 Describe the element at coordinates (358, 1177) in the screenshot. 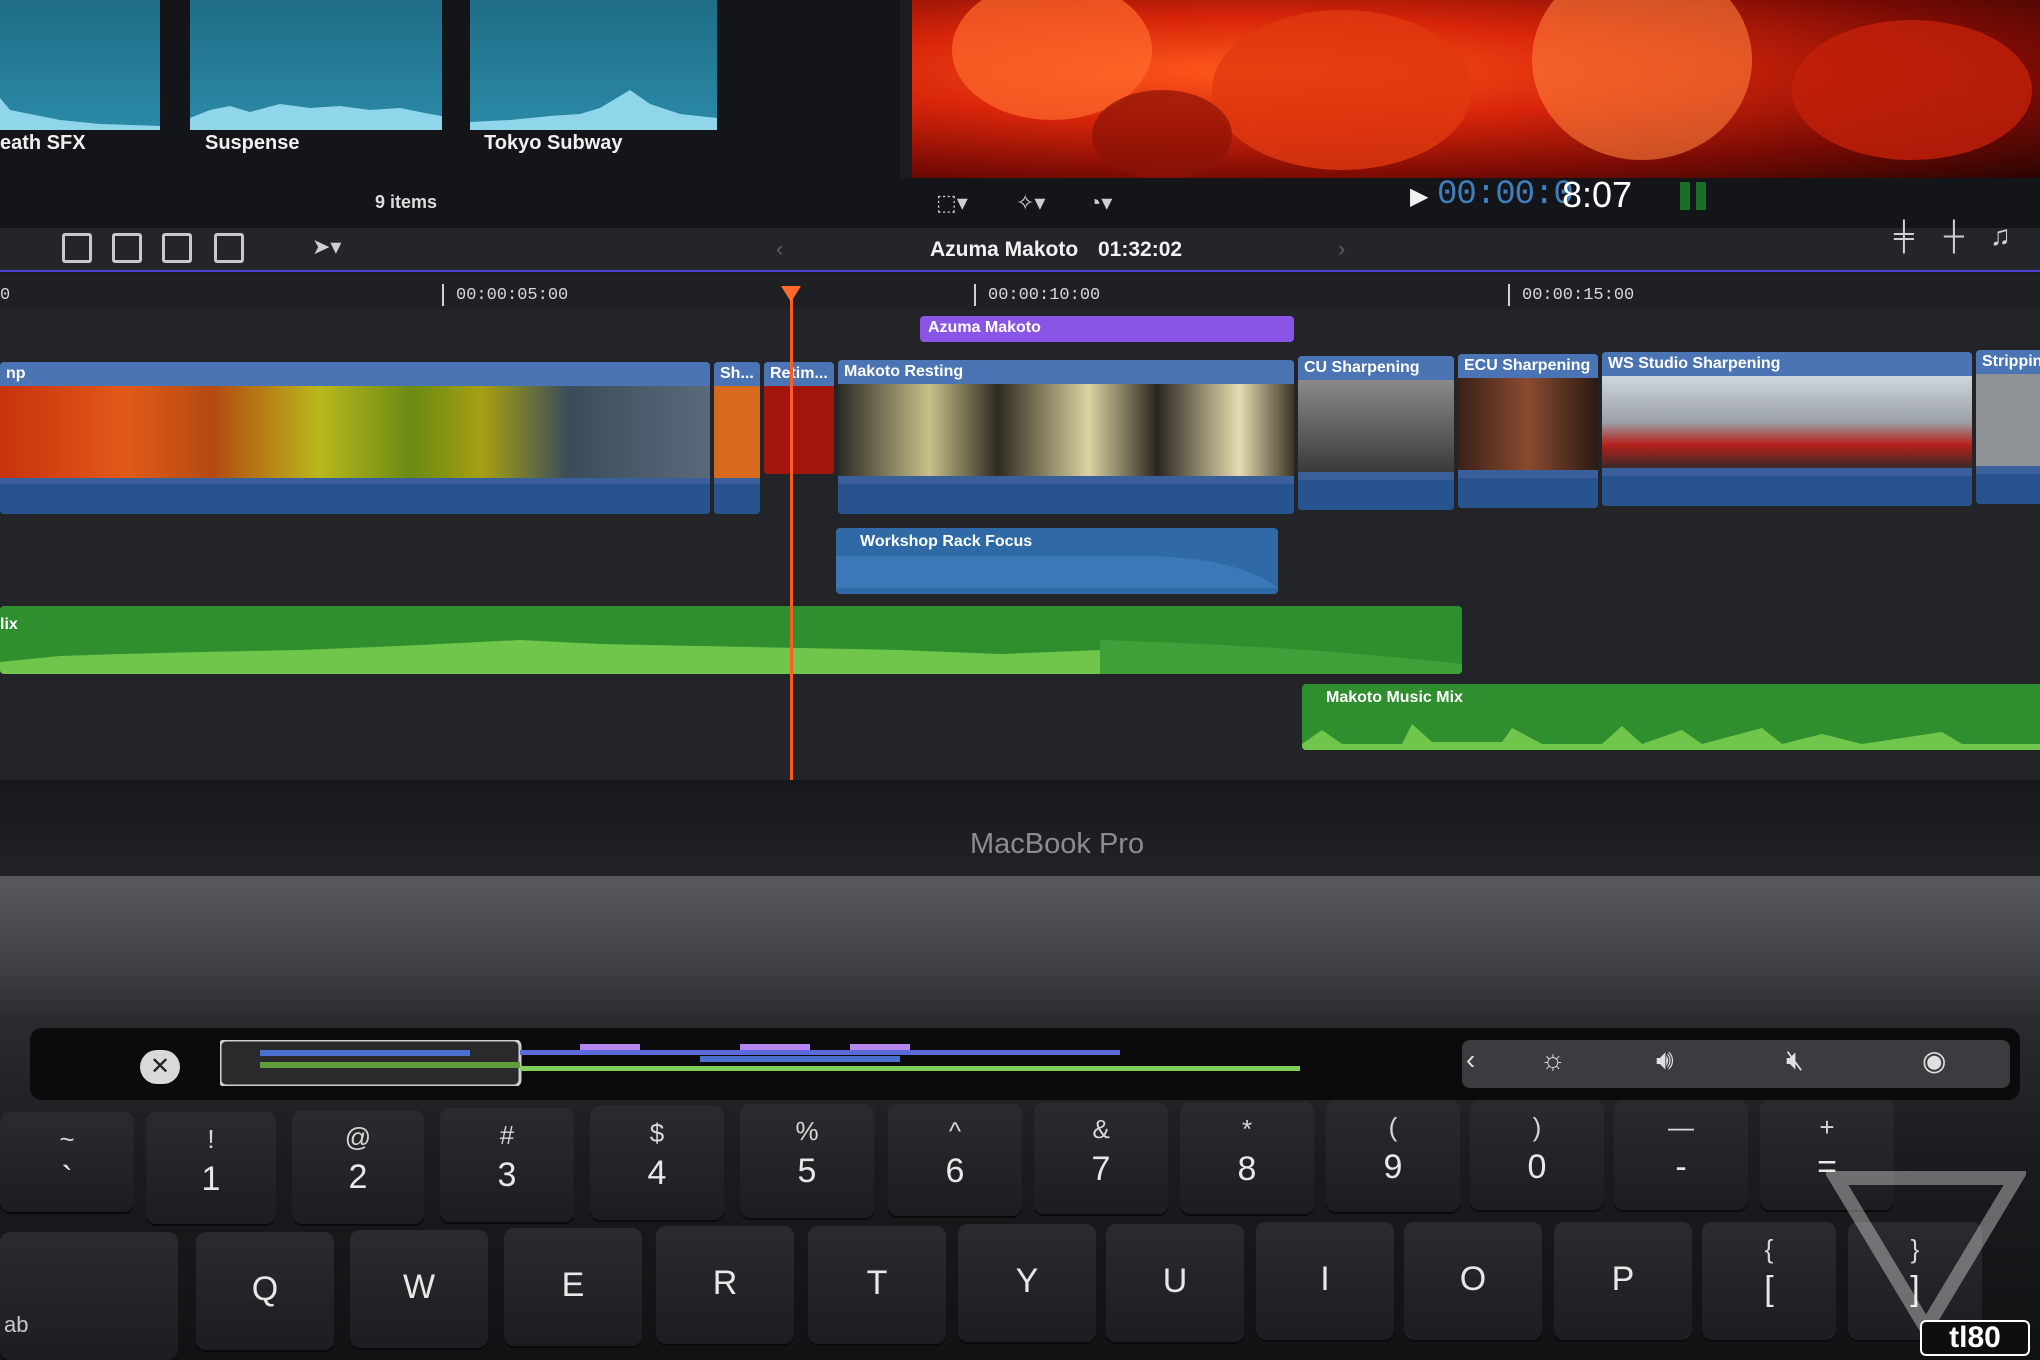

I see `key-bottom-char: 2` at that location.